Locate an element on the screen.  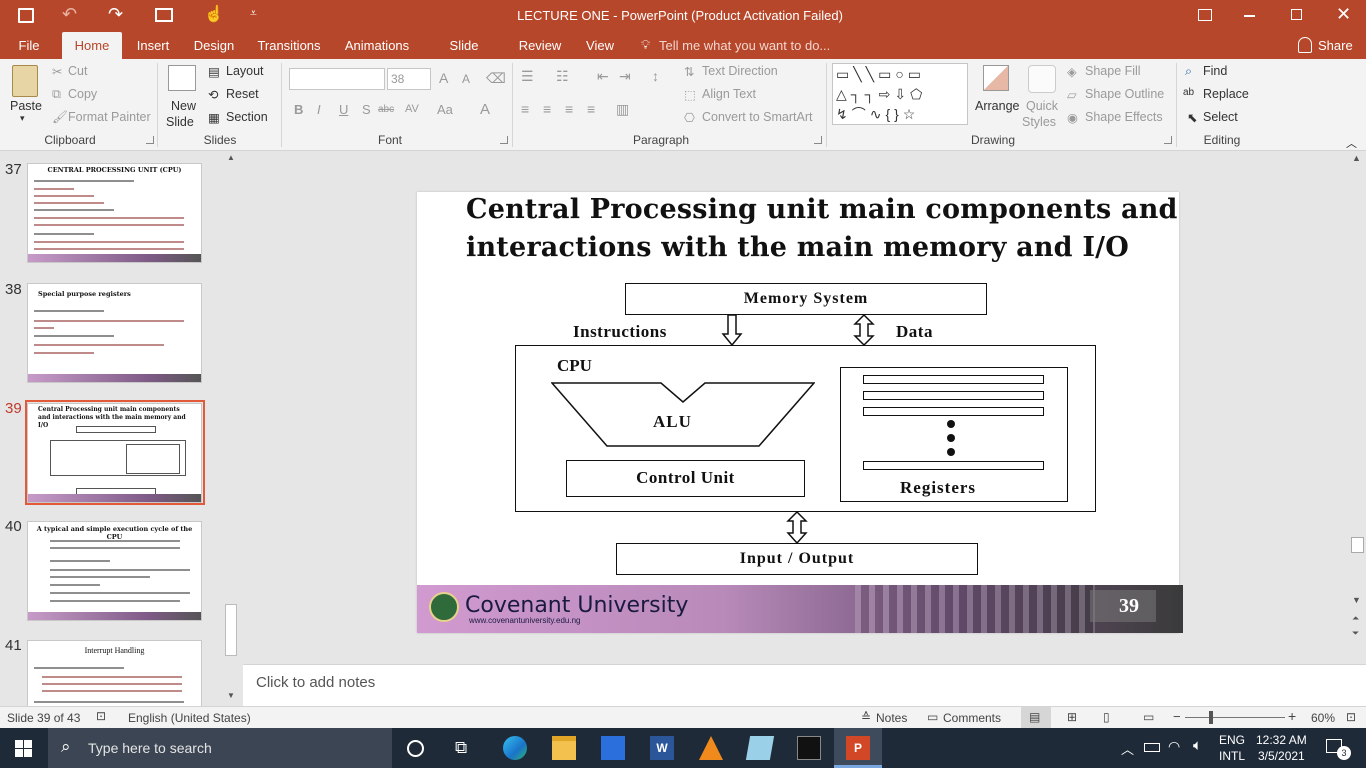
touch-mode-icon: ☝ is located at coordinates (214, 14).